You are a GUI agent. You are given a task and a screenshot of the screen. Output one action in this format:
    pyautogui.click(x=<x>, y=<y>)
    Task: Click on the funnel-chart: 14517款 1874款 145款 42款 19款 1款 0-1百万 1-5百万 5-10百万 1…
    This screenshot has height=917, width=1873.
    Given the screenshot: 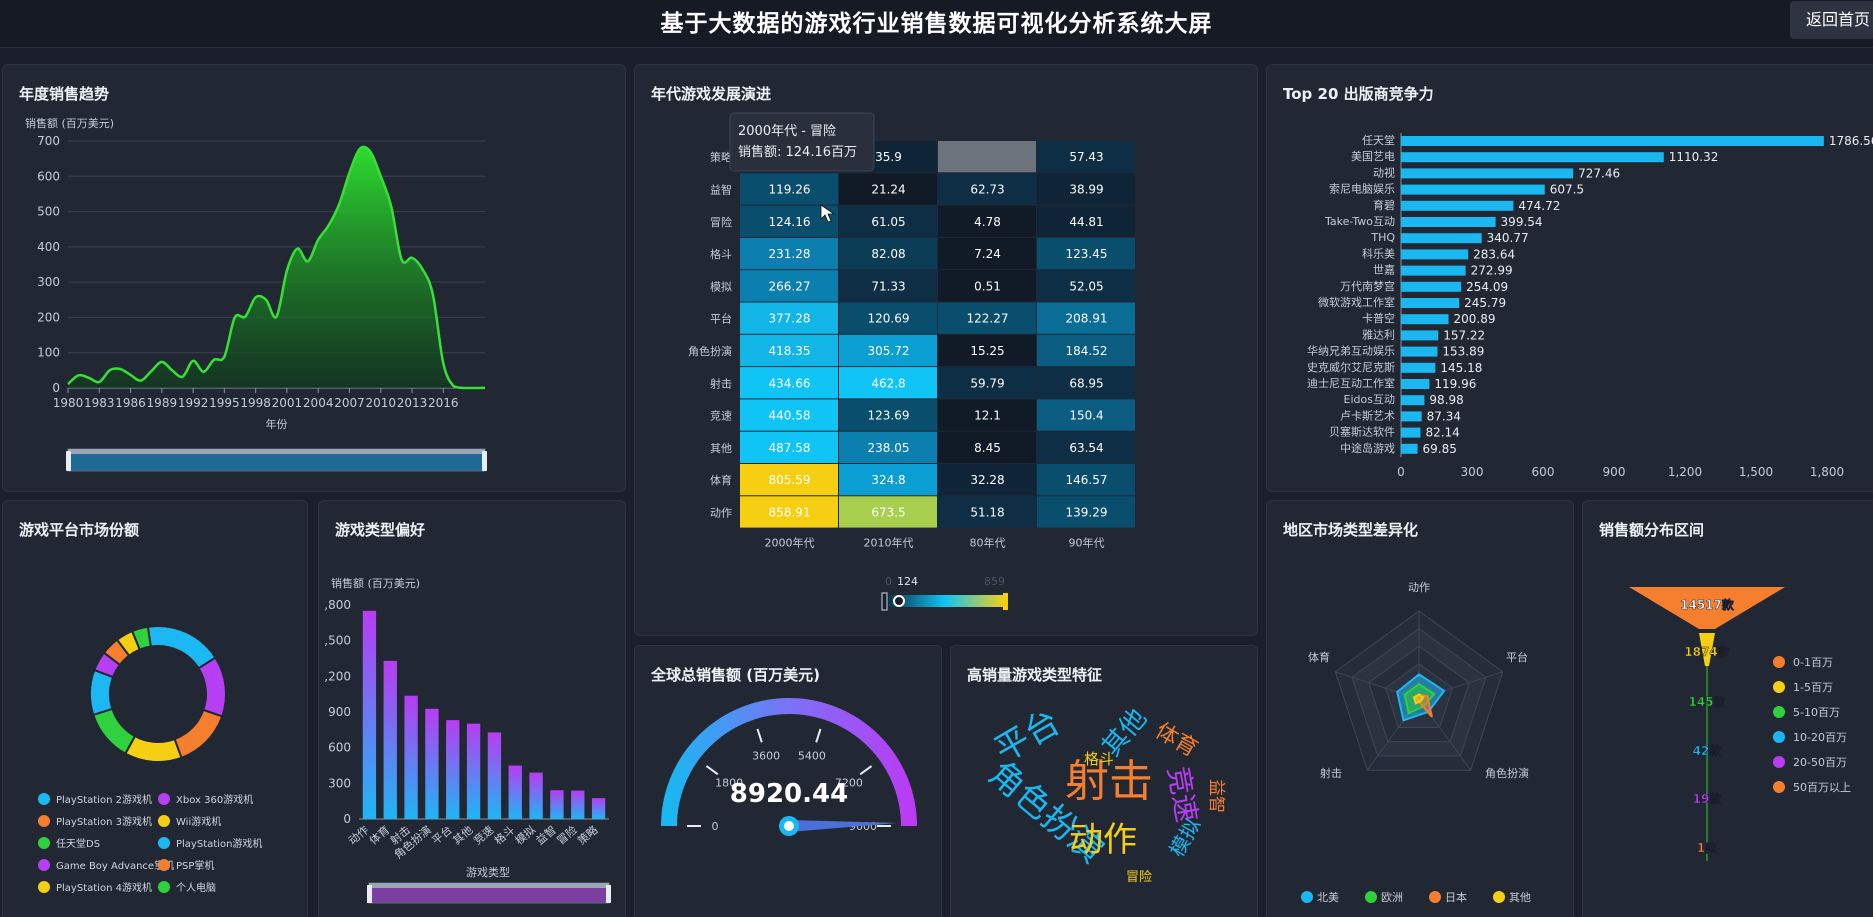 What is the action you would take?
    pyautogui.click(x=1728, y=709)
    